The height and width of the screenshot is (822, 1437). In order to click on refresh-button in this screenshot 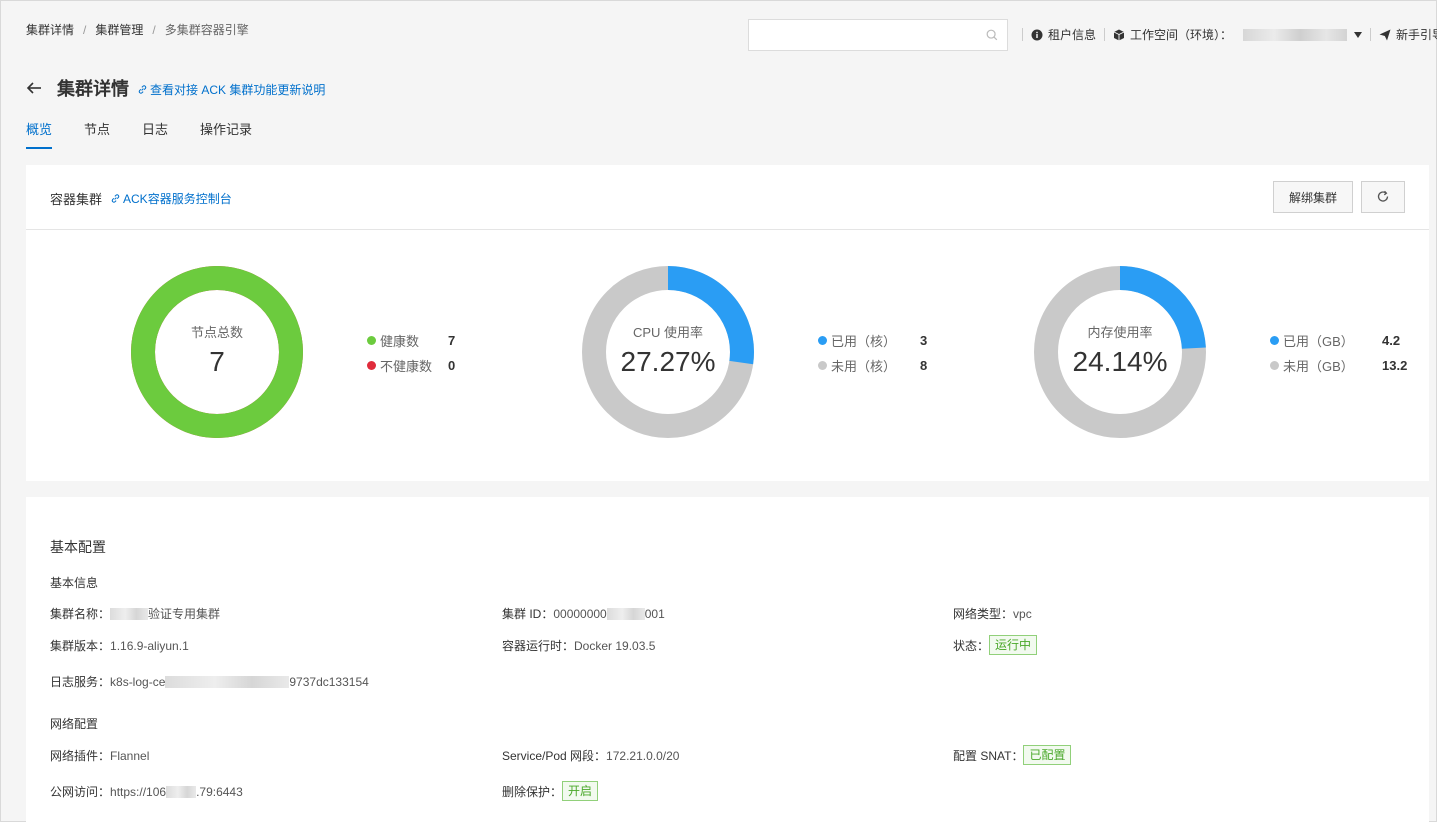, I will do `click(1383, 197)`.